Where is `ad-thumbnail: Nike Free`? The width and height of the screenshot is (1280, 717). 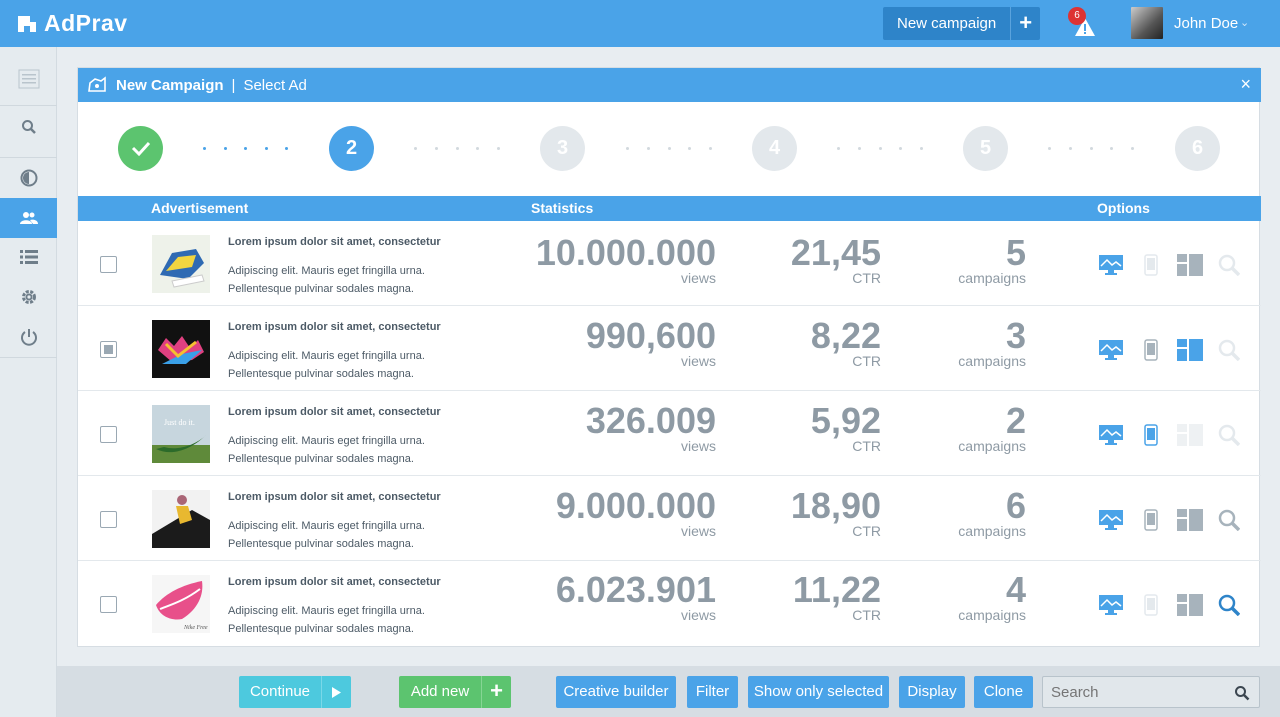 ad-thumbnail: Nike Free is located at coordinates (181, 604).